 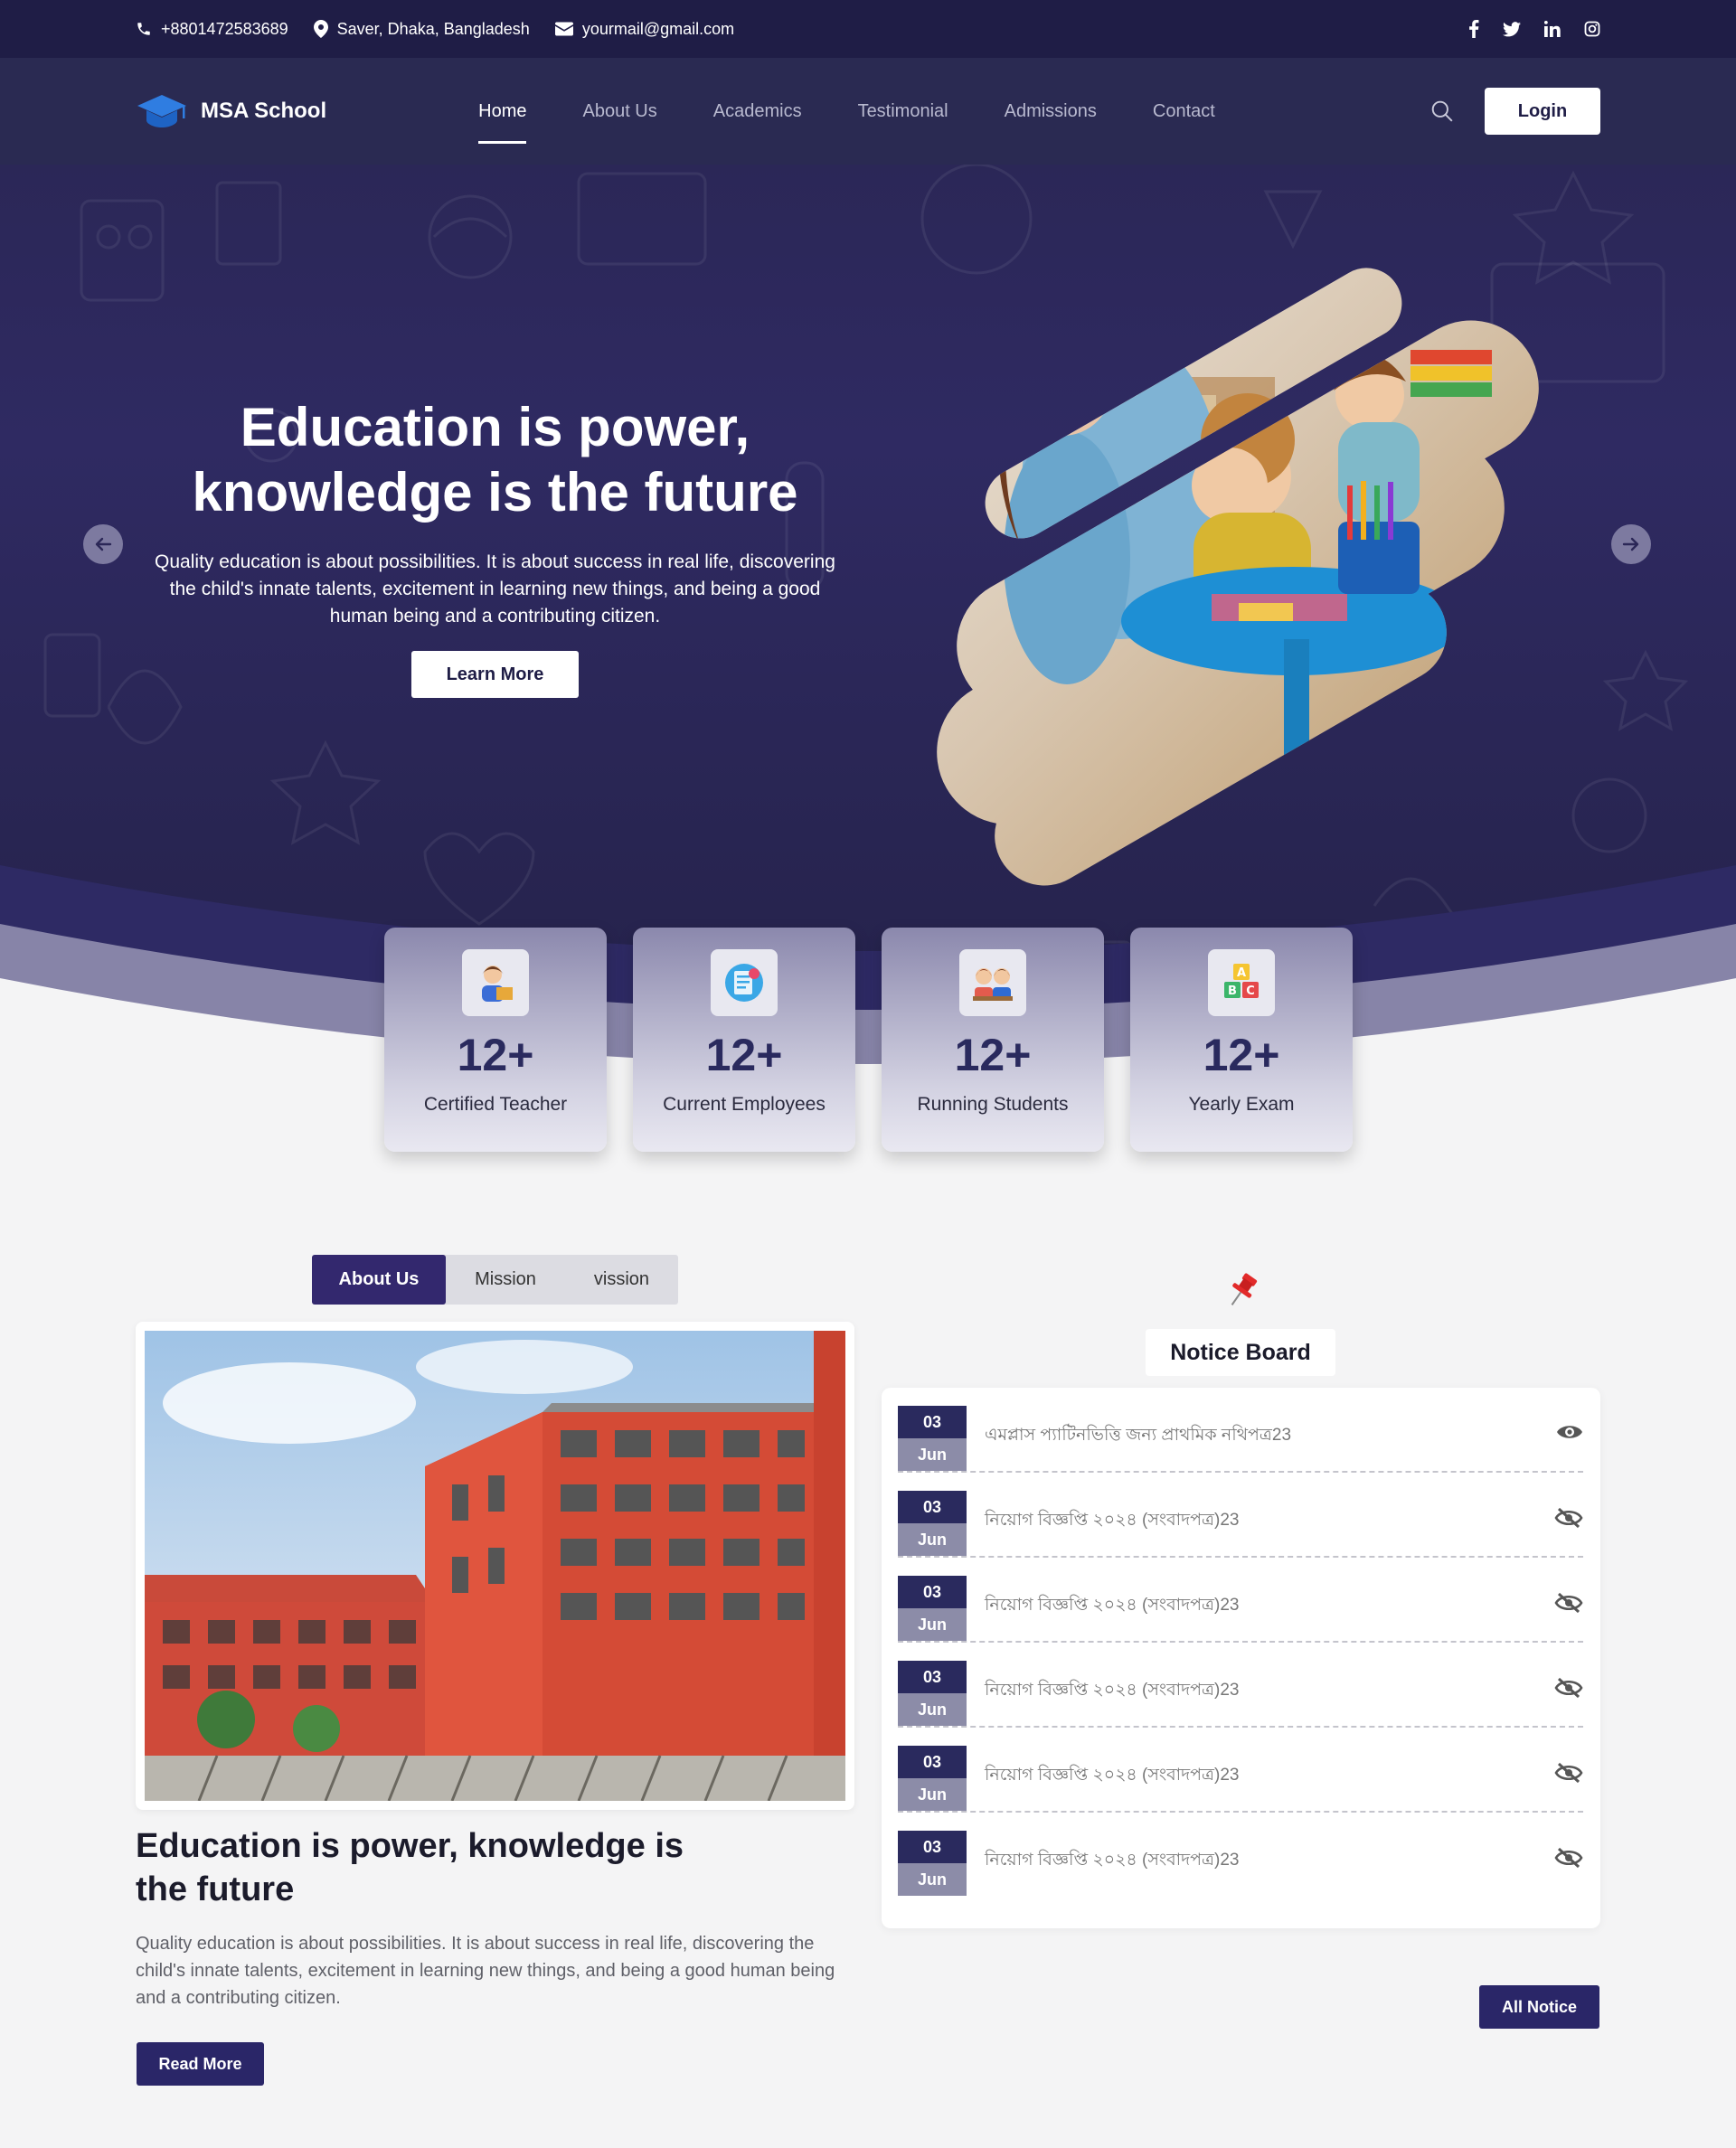 What do you see at coordinates (1543, 112) in the screenshot?
I see `login-button: Login` at bounding box center [1543, 112].